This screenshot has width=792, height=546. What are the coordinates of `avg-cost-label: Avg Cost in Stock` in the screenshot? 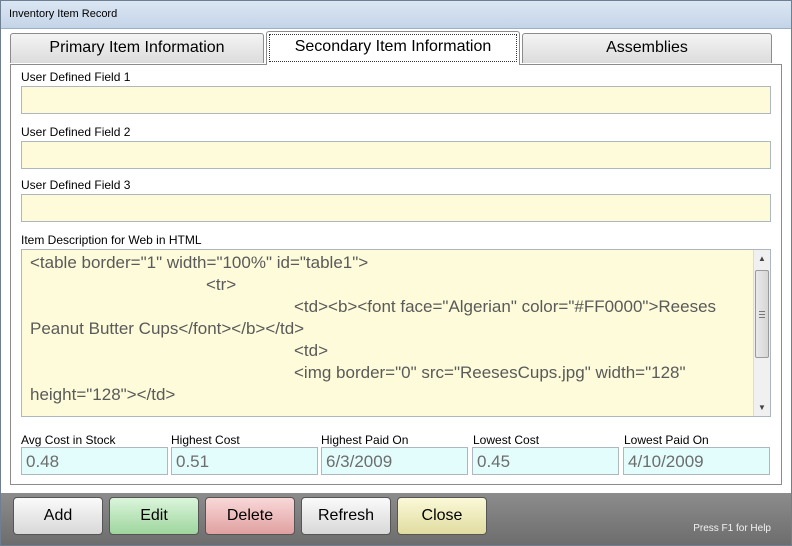 It's located at (68, 440).